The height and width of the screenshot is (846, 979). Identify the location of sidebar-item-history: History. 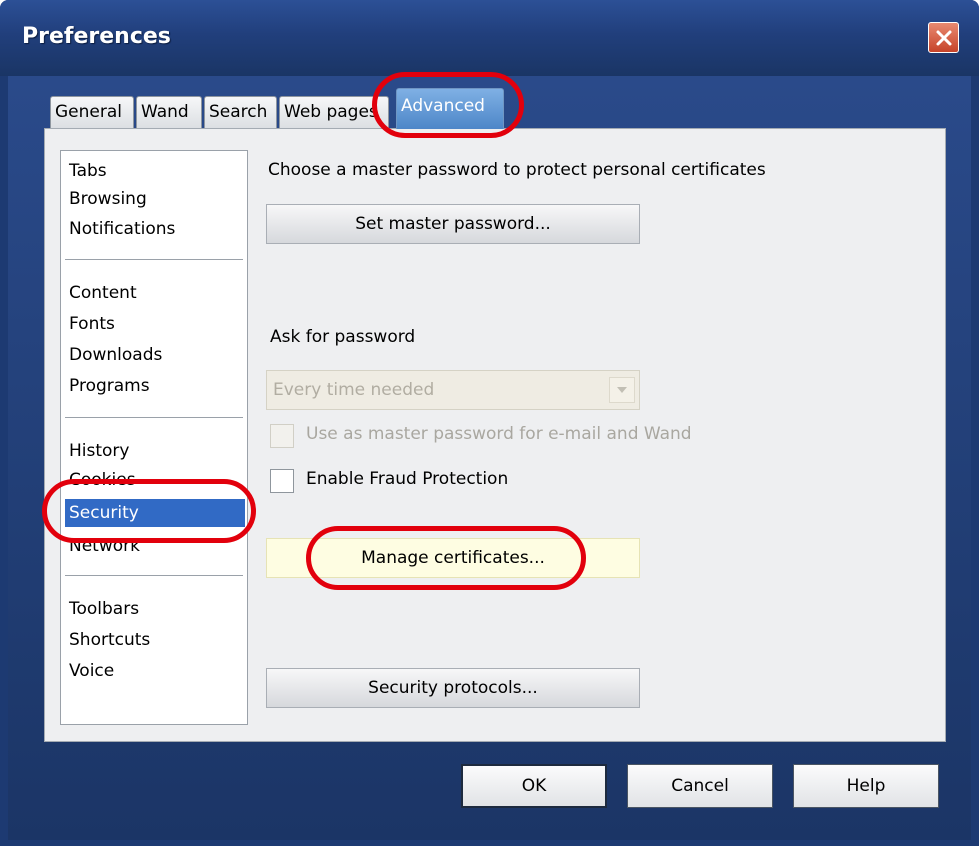
(155, 451).